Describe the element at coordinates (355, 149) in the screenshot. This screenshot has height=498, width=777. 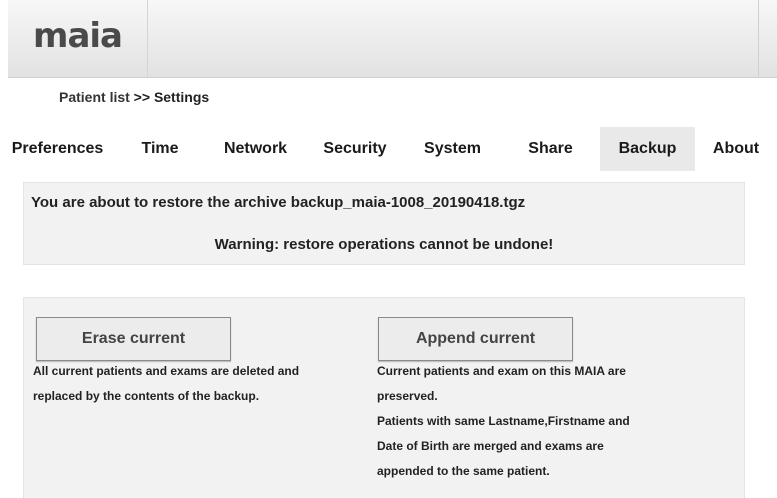
I see `tab-security: Security` at that location.